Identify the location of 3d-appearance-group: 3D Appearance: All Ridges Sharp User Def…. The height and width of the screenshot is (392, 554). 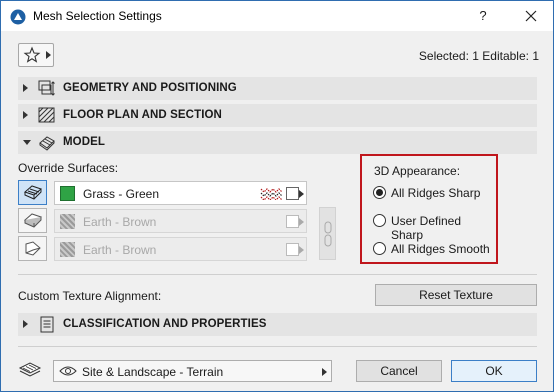
(429, 209).